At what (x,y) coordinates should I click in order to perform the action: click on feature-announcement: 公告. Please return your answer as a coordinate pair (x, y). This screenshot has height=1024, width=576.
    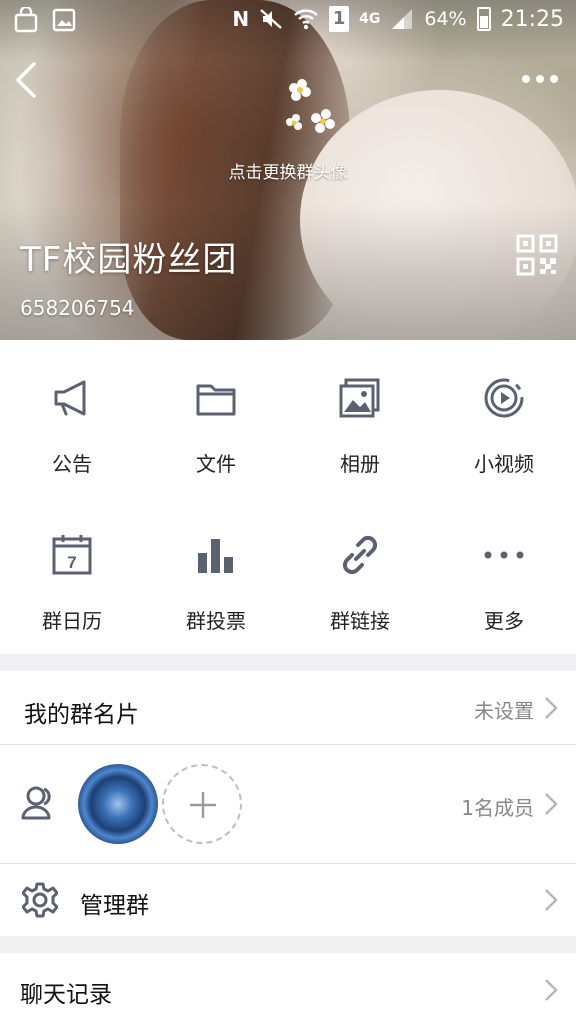
    Looking at the image, I should click on (72, 418).